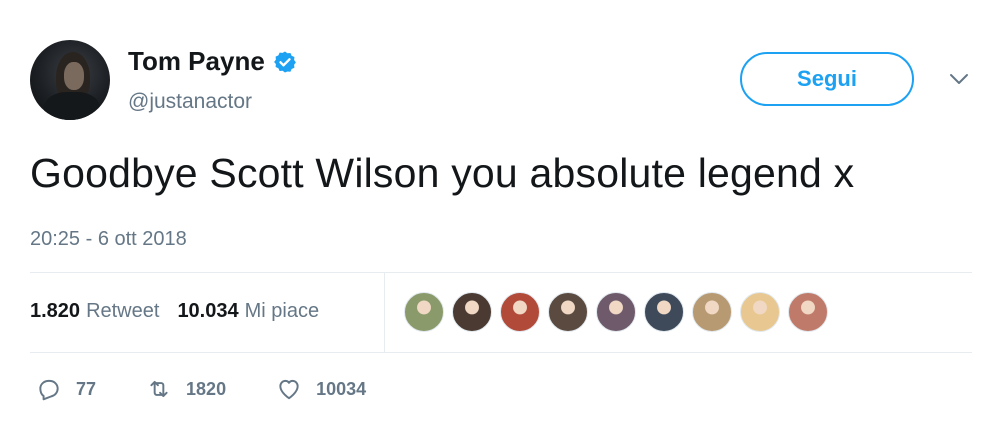 The width and height of the screenshot is (1000, 427). Describe the element at coordinates (206, 388) in the screenshot. I see `retweet-count: 1820` at that location.